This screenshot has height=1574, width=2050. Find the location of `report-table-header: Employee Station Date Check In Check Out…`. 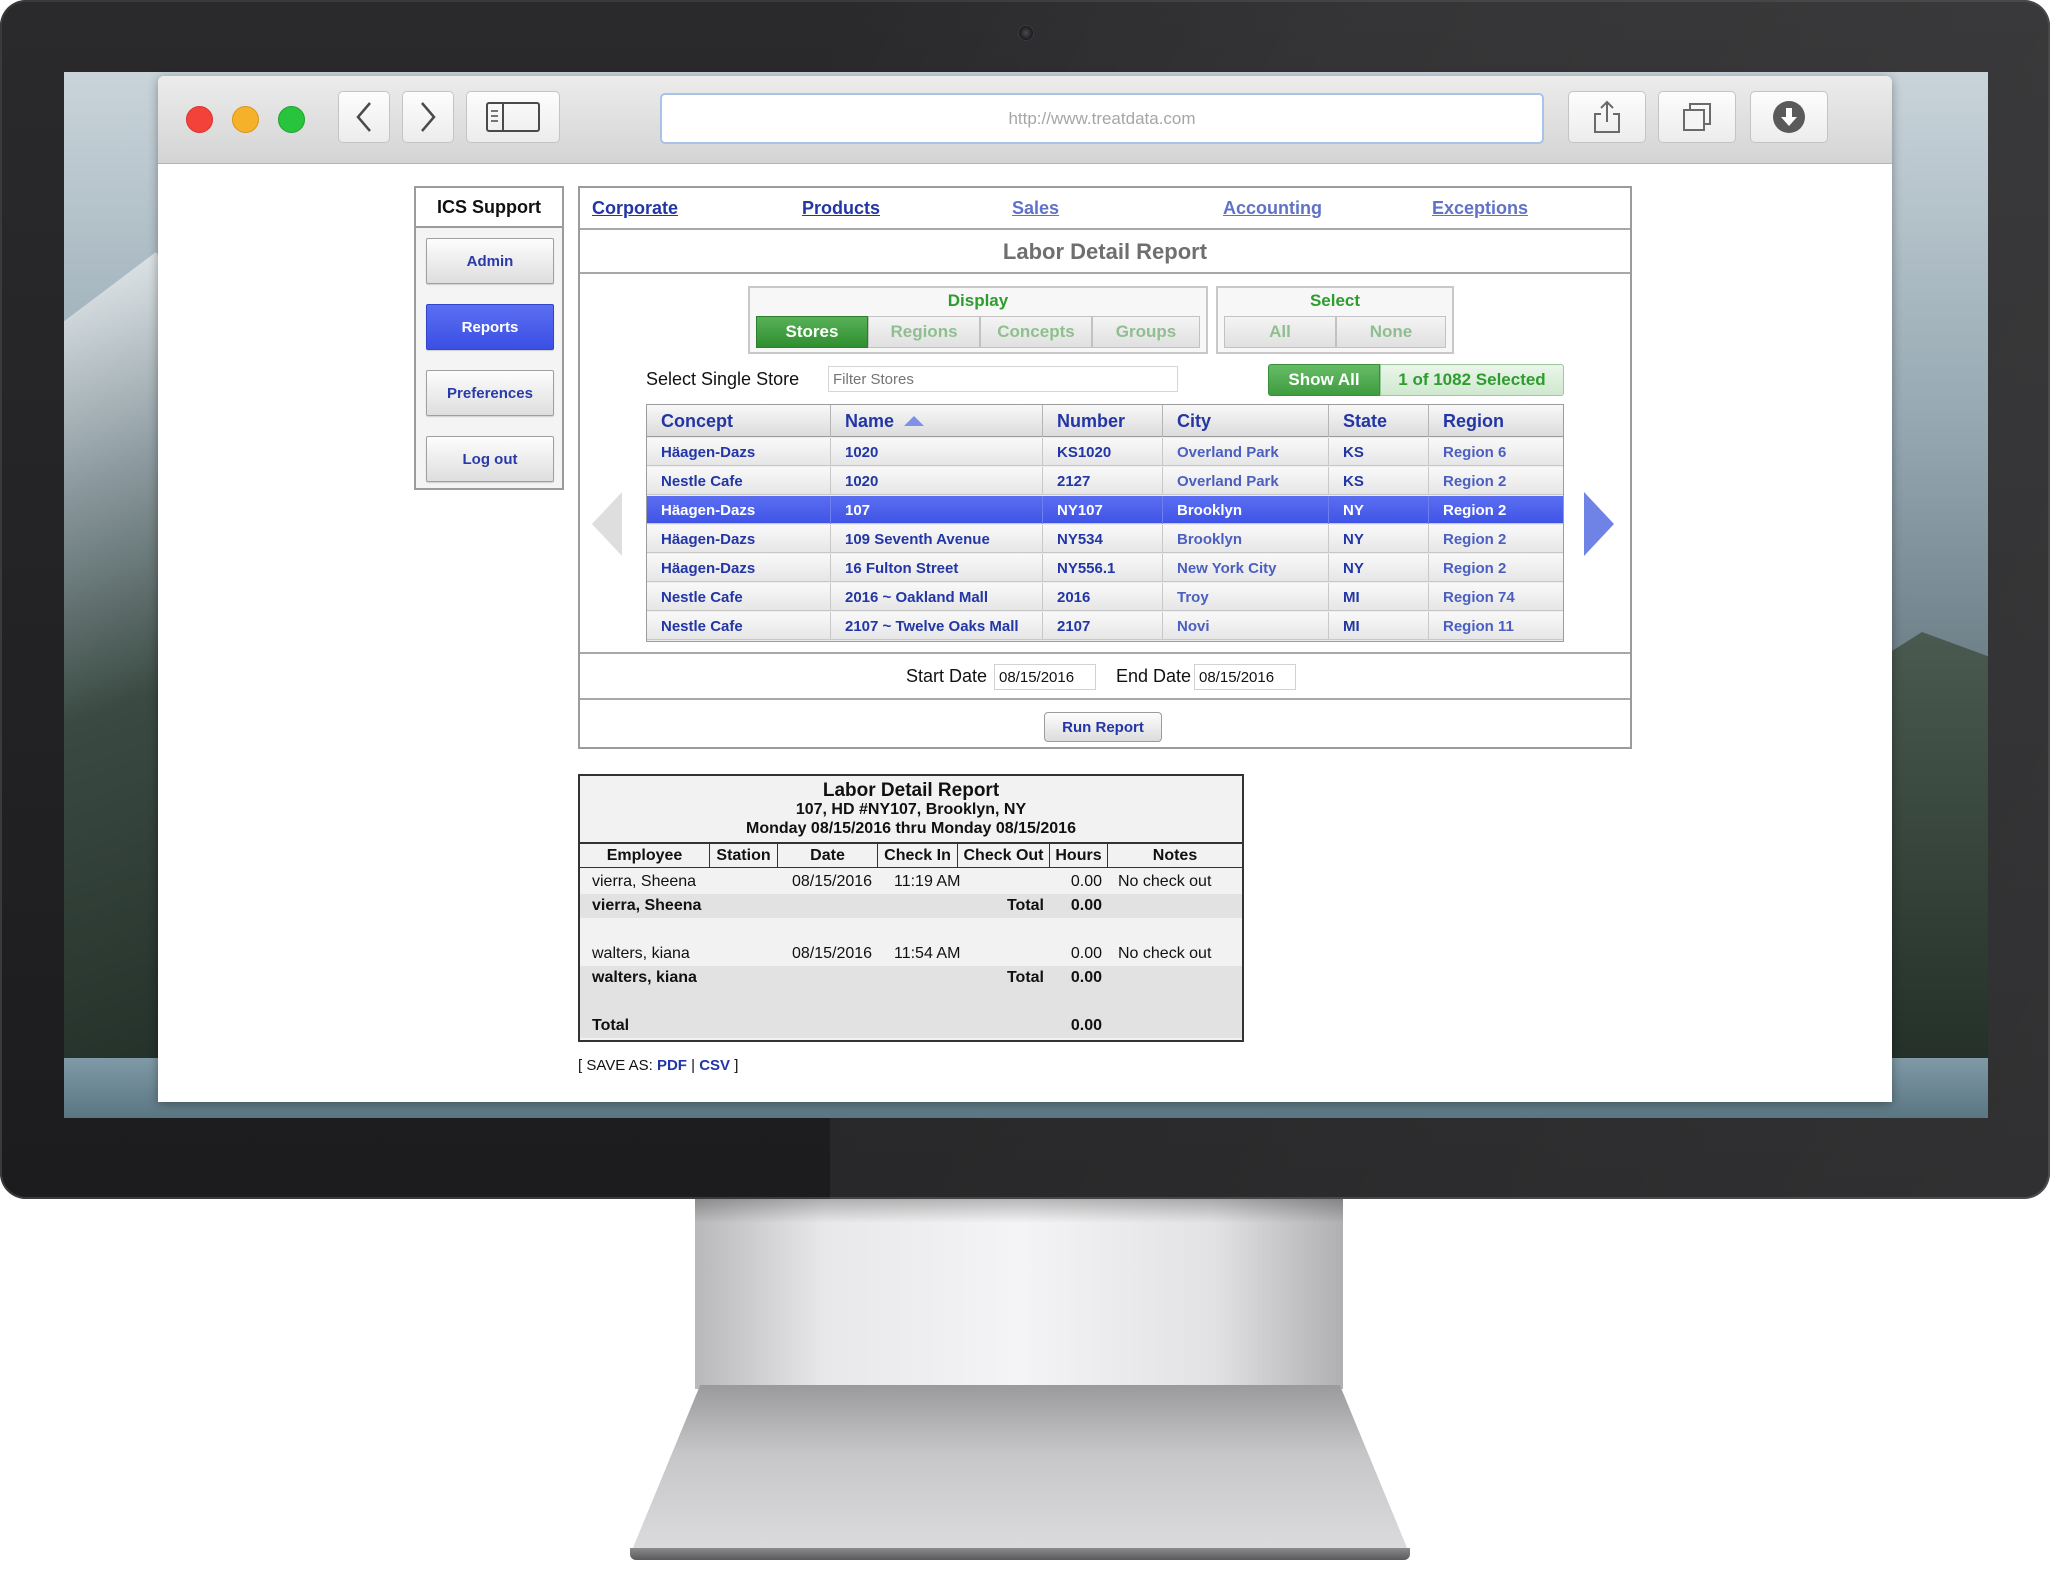

report-table-header: Employee Station Date Check In Check Out… is located at coordinates (911, 855).